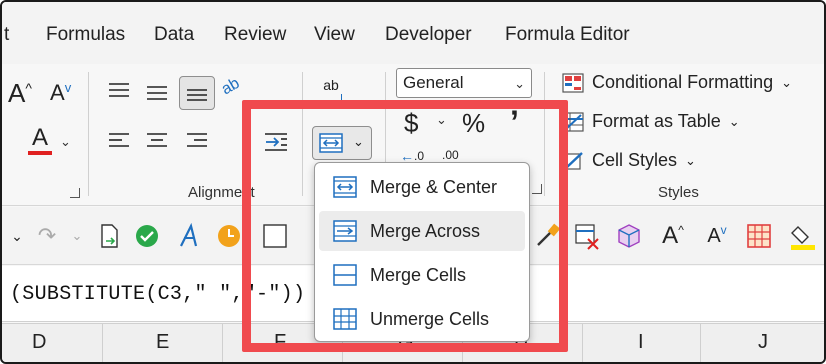  I want to click on styles-group-label: Styles, so click(678, 192).